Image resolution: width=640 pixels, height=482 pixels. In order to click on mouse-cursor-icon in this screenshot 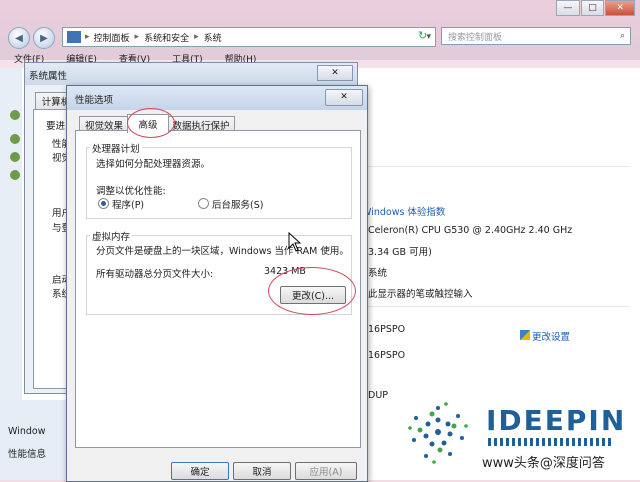, I will do `click(295, 242)`.